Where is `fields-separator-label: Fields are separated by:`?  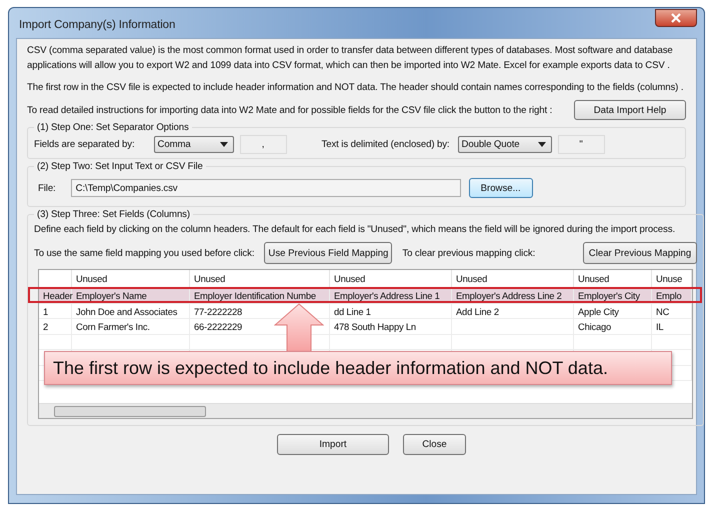
fields-separator-label: Fields are separated by: is located at coordinates (84, 144).